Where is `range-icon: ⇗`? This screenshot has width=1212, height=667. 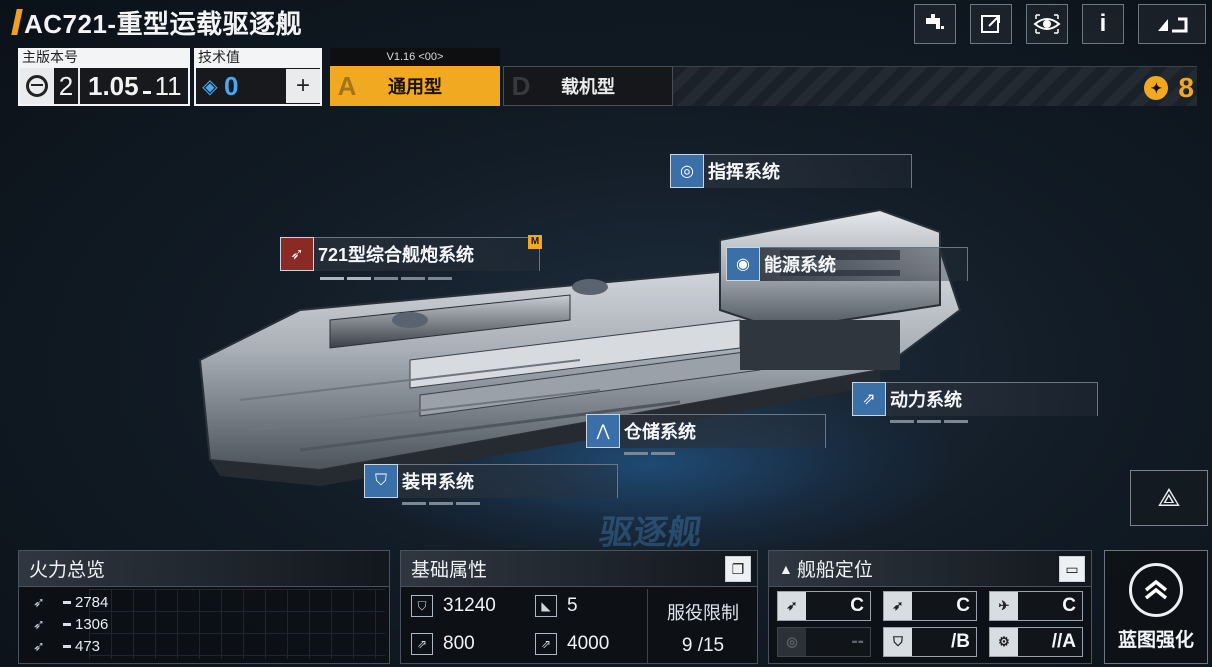 range-icon: ⇗ is located at coordinates (546, 644).